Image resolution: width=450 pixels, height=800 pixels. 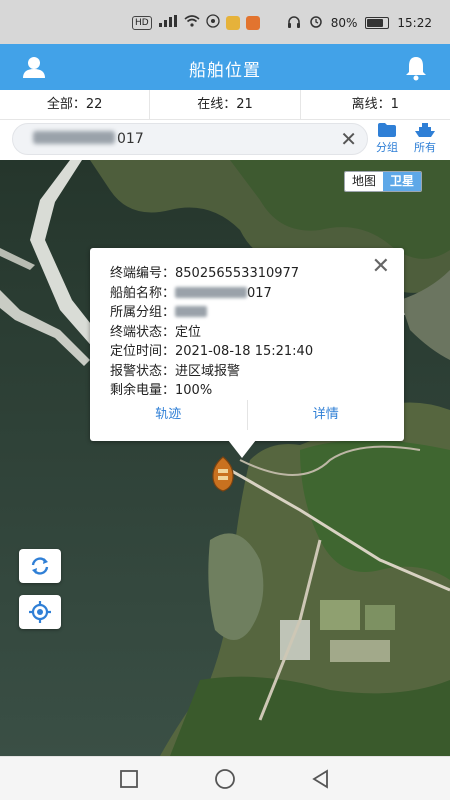 What do you see at coordinates (326, 415) in the screenshot?
I see `details-link: 详情` at bounding box center [326, 415].